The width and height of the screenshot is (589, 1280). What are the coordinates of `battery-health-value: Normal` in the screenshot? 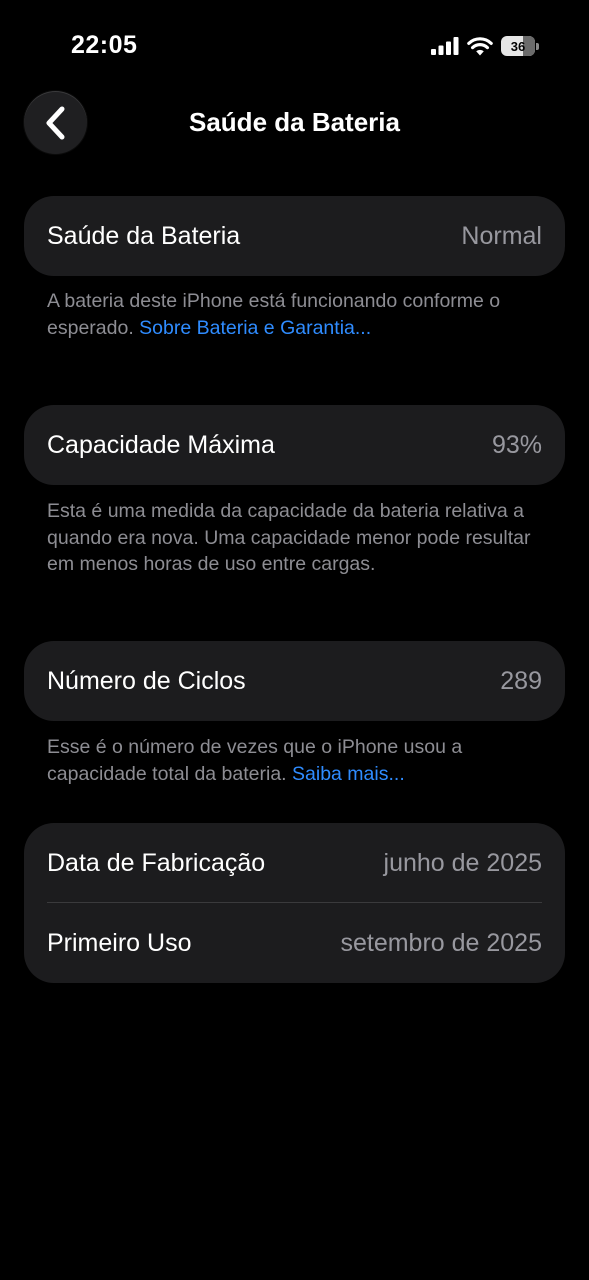 It's located at (501, 235).